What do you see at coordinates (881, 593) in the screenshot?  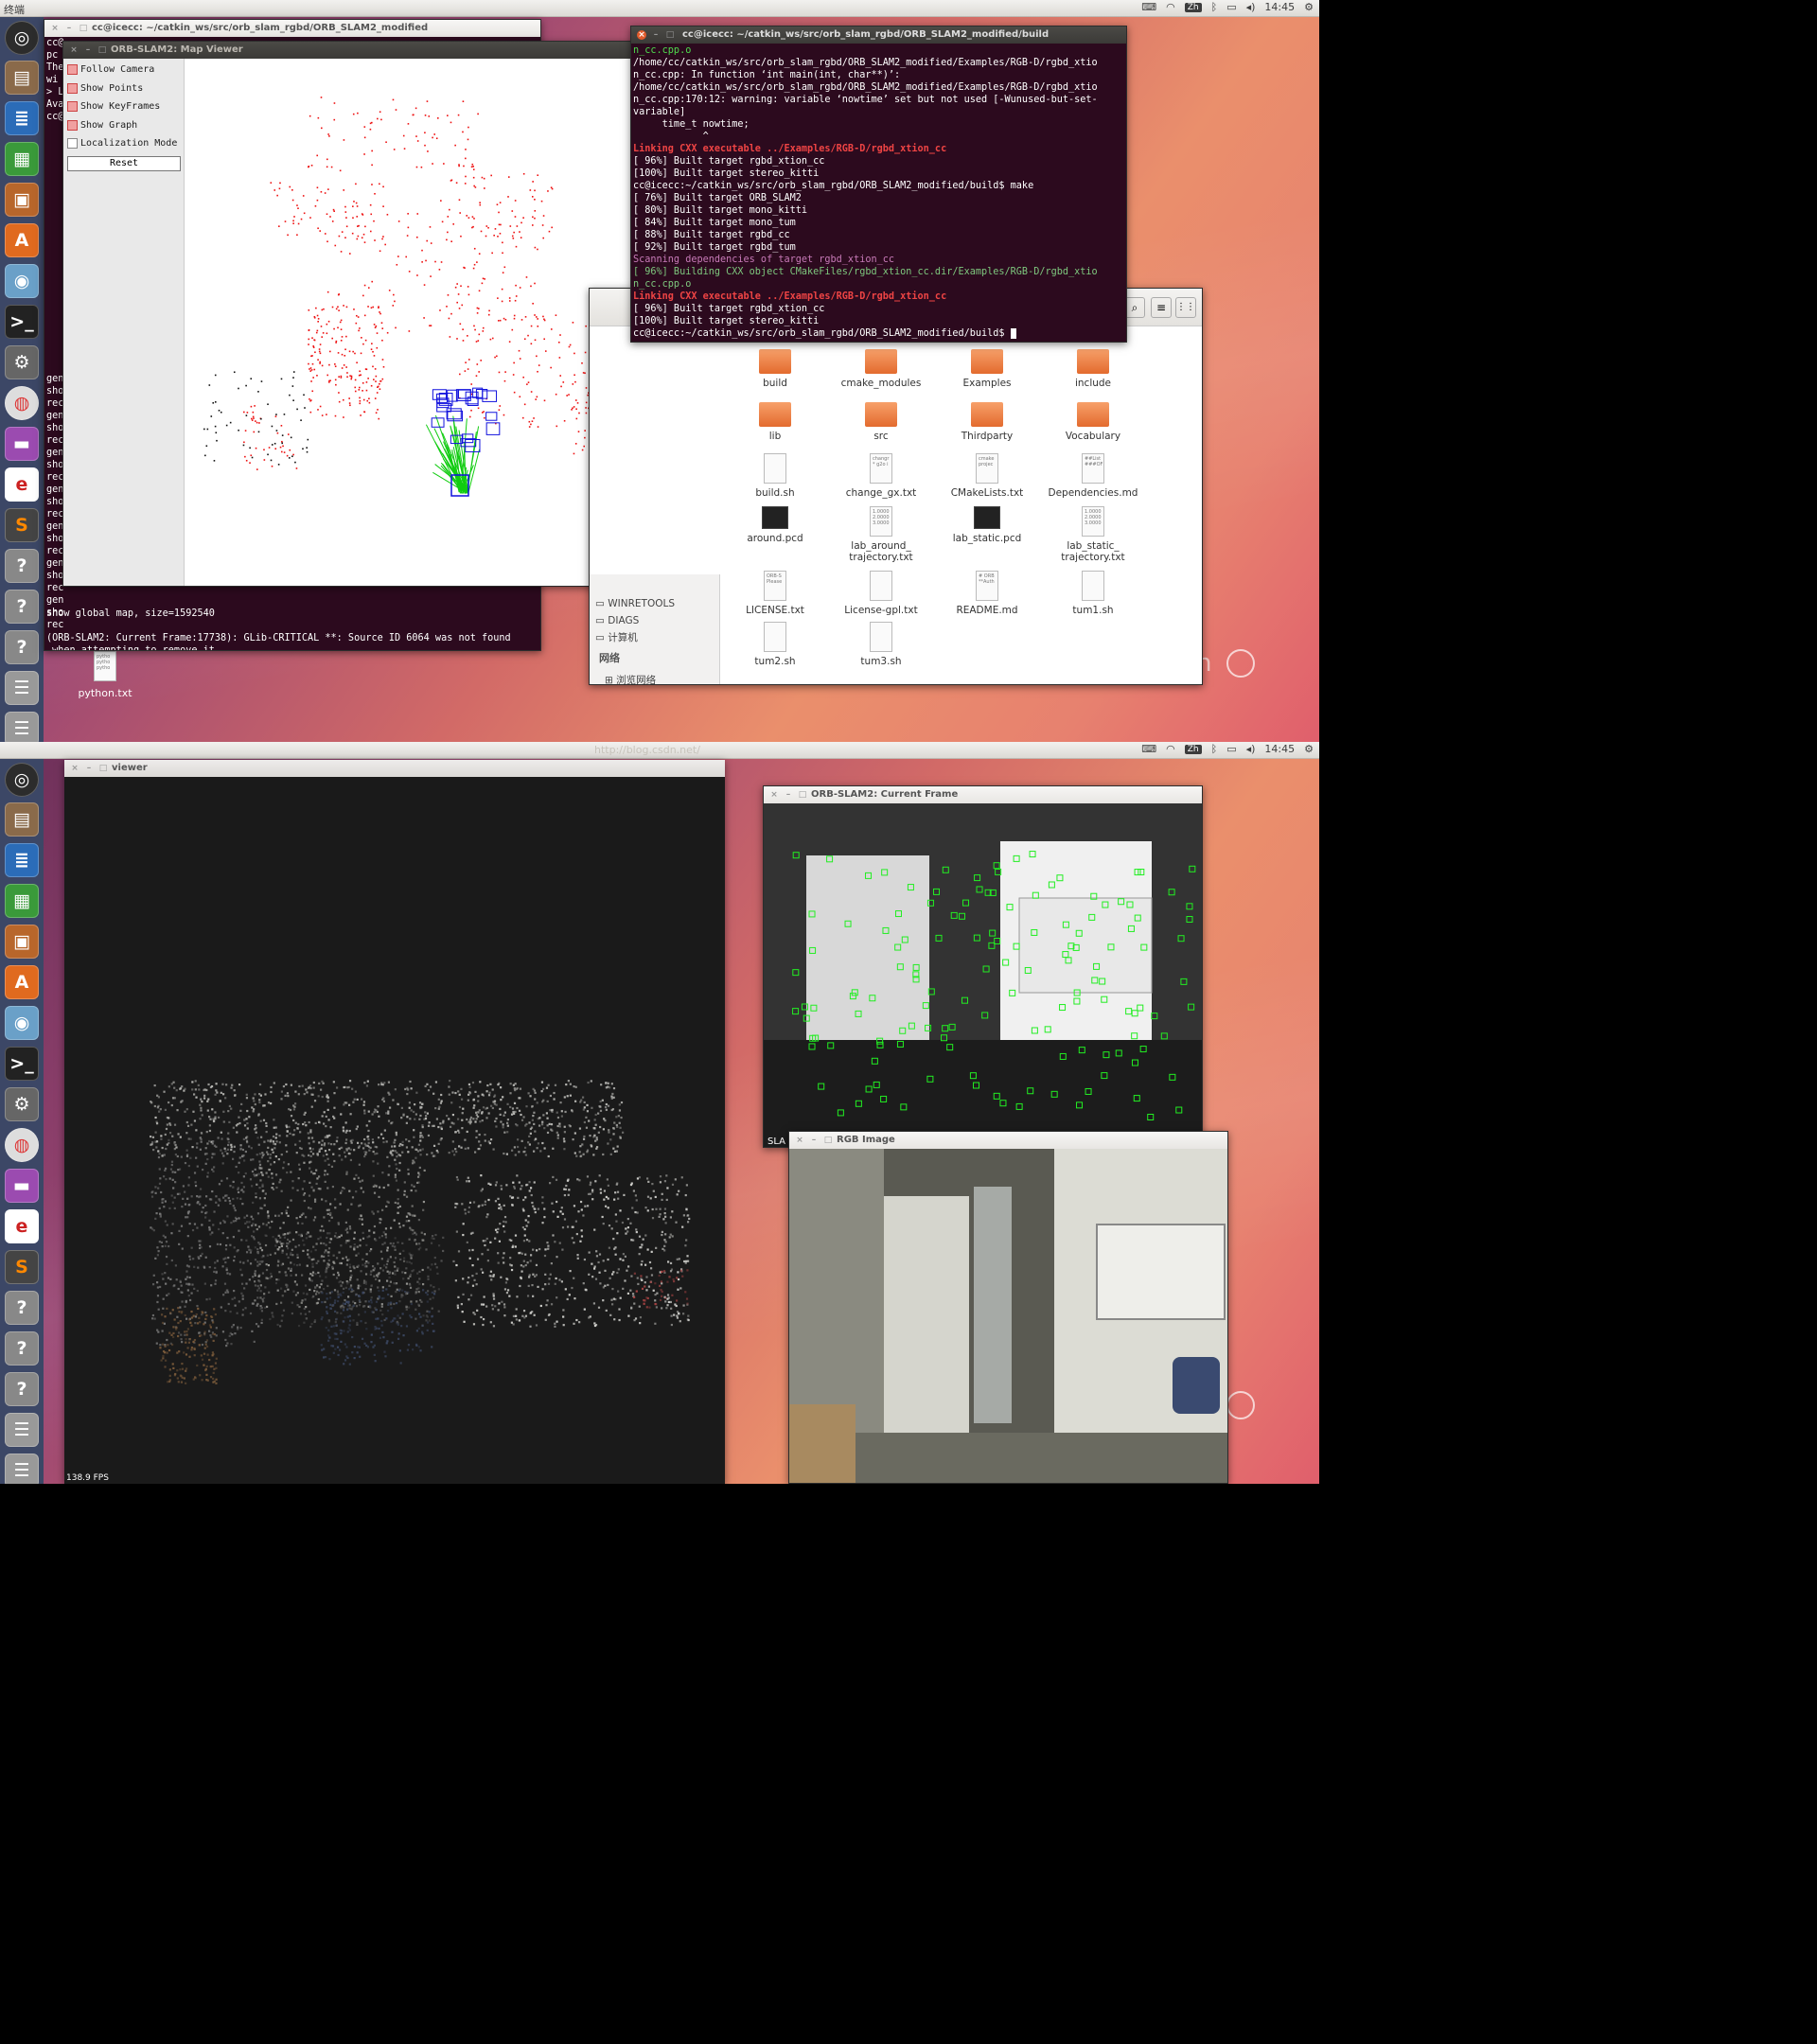 I see `file-item: License-gpl.txt` at bounding box center [881, 593].